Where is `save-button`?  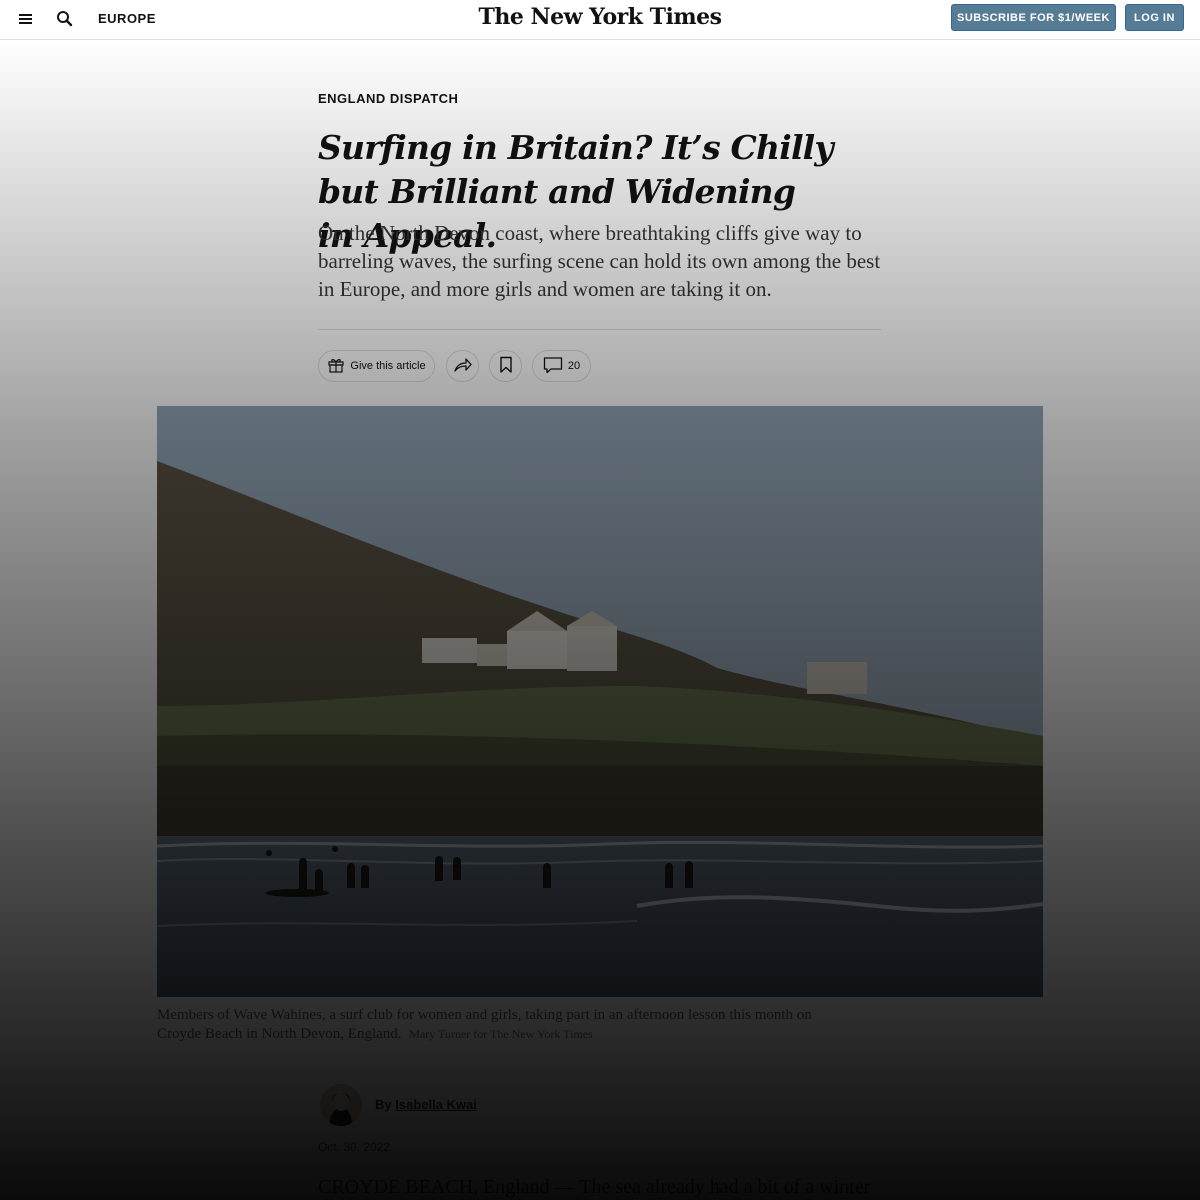
save-button is located at coordinates (505, 366).